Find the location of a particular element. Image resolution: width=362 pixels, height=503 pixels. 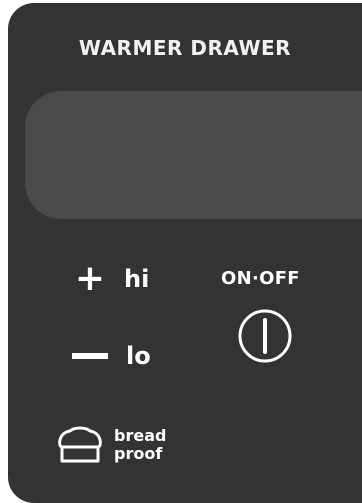

lo-button: lo is located at coordinates (110, 356).